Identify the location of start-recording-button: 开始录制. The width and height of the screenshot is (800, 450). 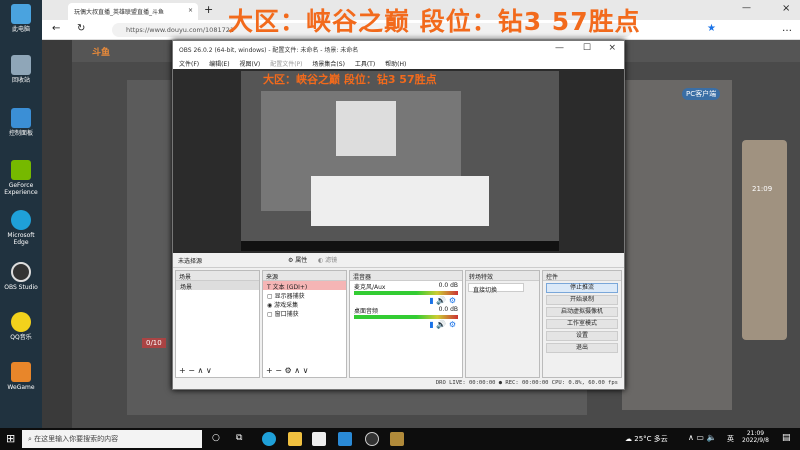
(582, 300).